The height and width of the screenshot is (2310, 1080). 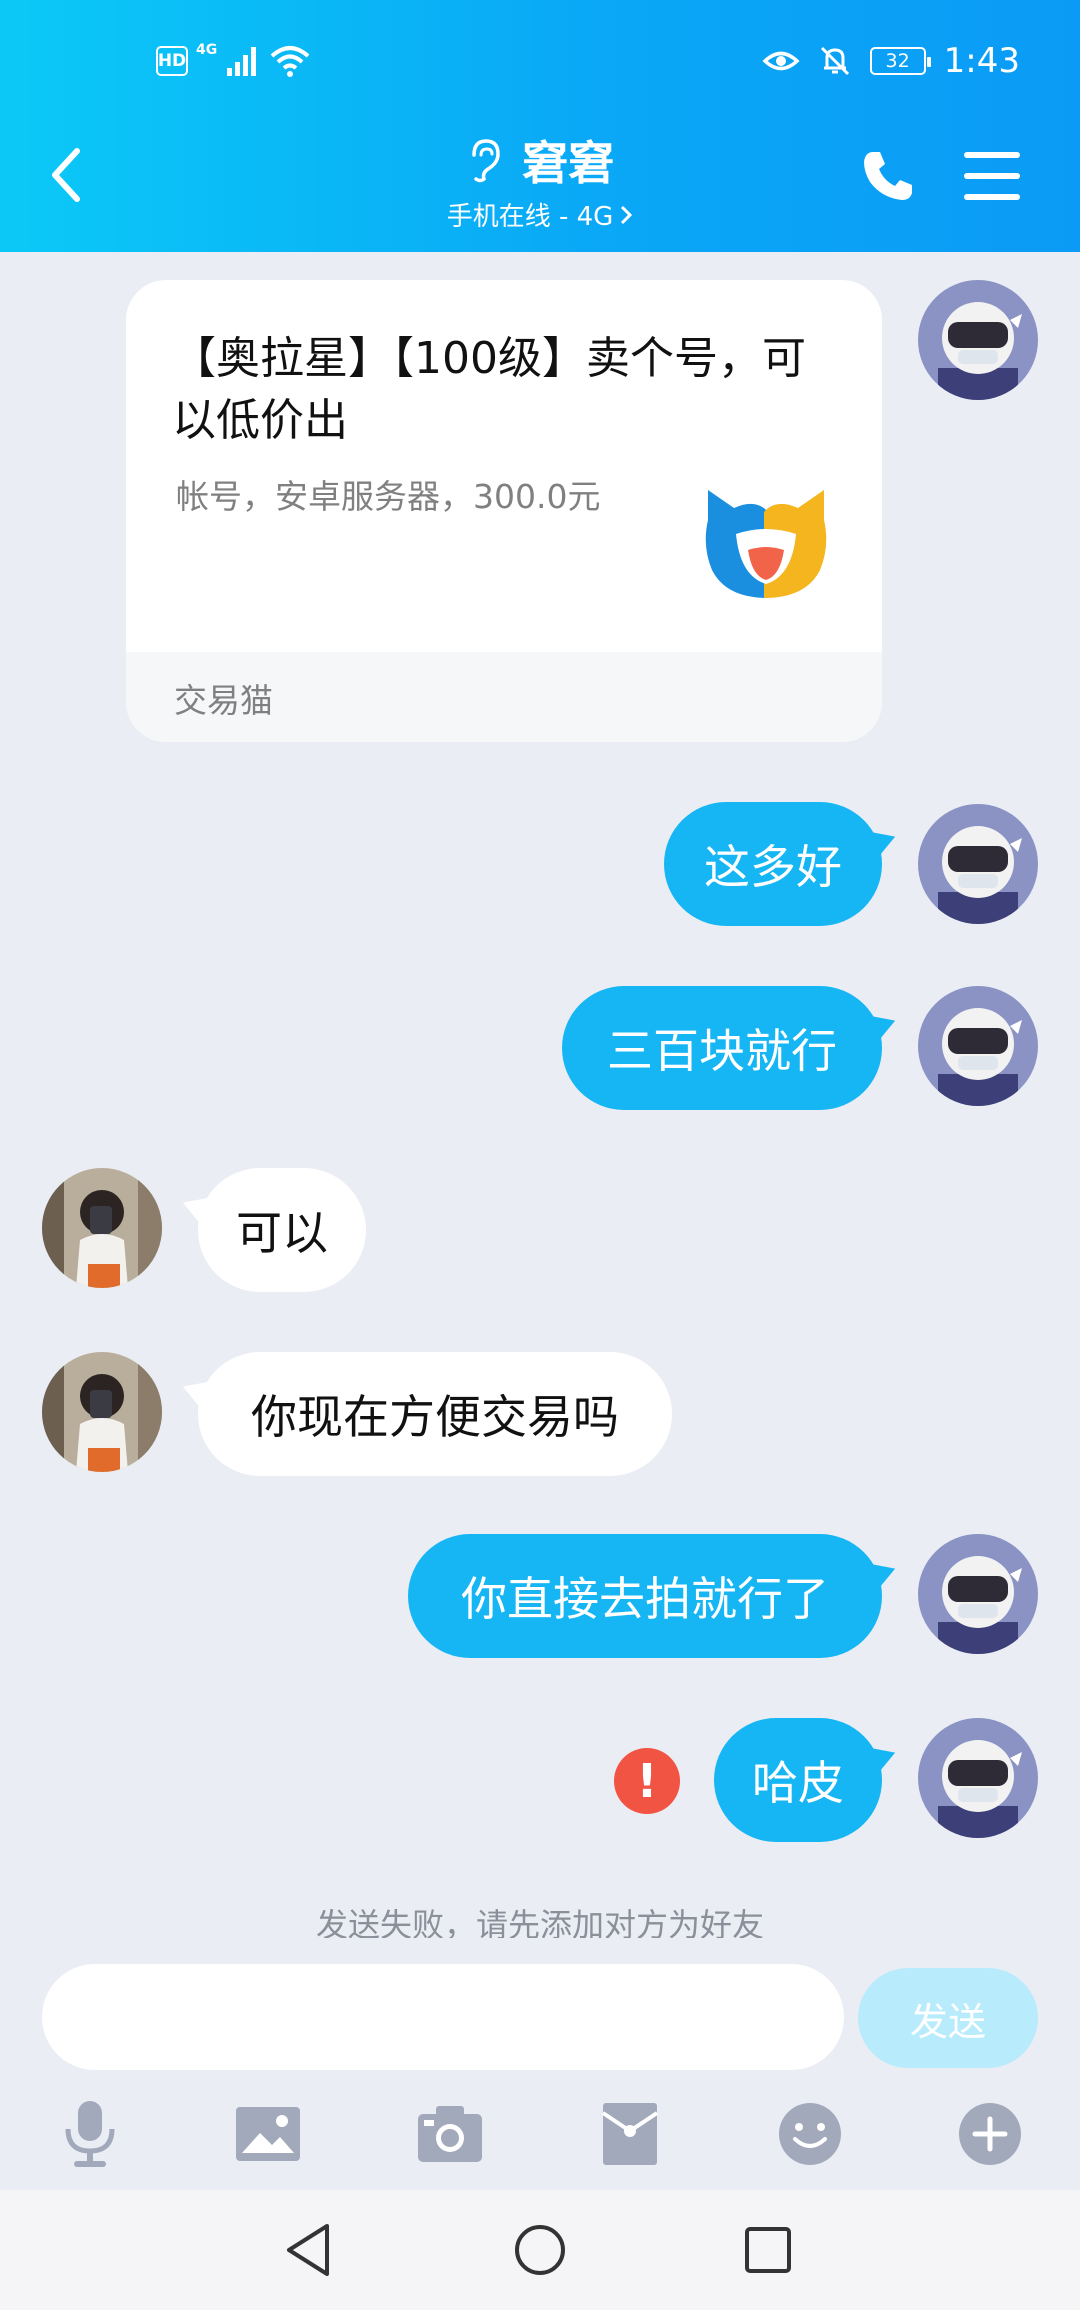 I want to click on triangle-back-icon, so click(x=308, y=2250).